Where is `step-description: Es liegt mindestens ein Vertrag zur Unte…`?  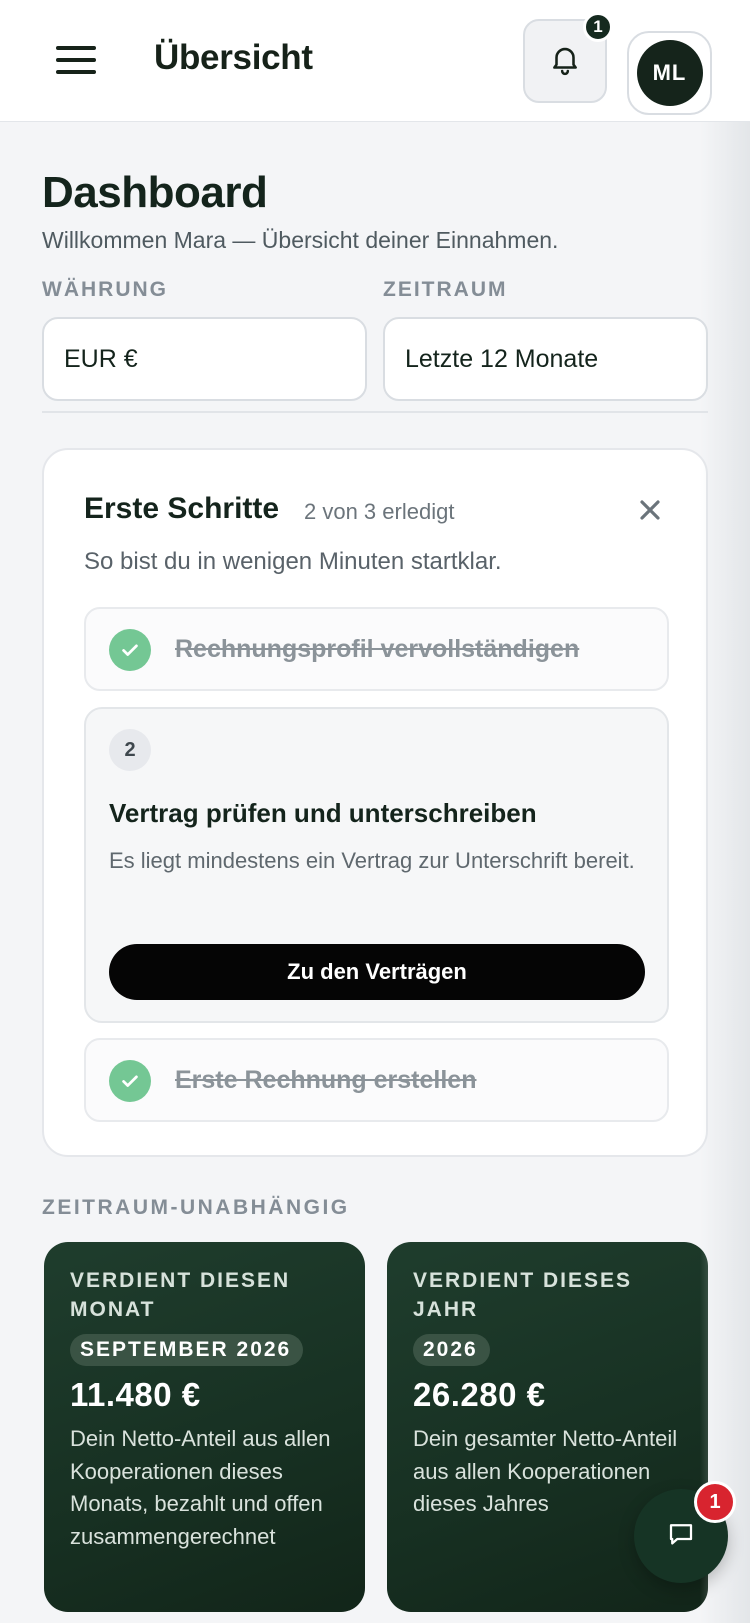 step-description: Es liegt mindestens ein Vertrag zur Unte… is located at coordinates (372, 860).